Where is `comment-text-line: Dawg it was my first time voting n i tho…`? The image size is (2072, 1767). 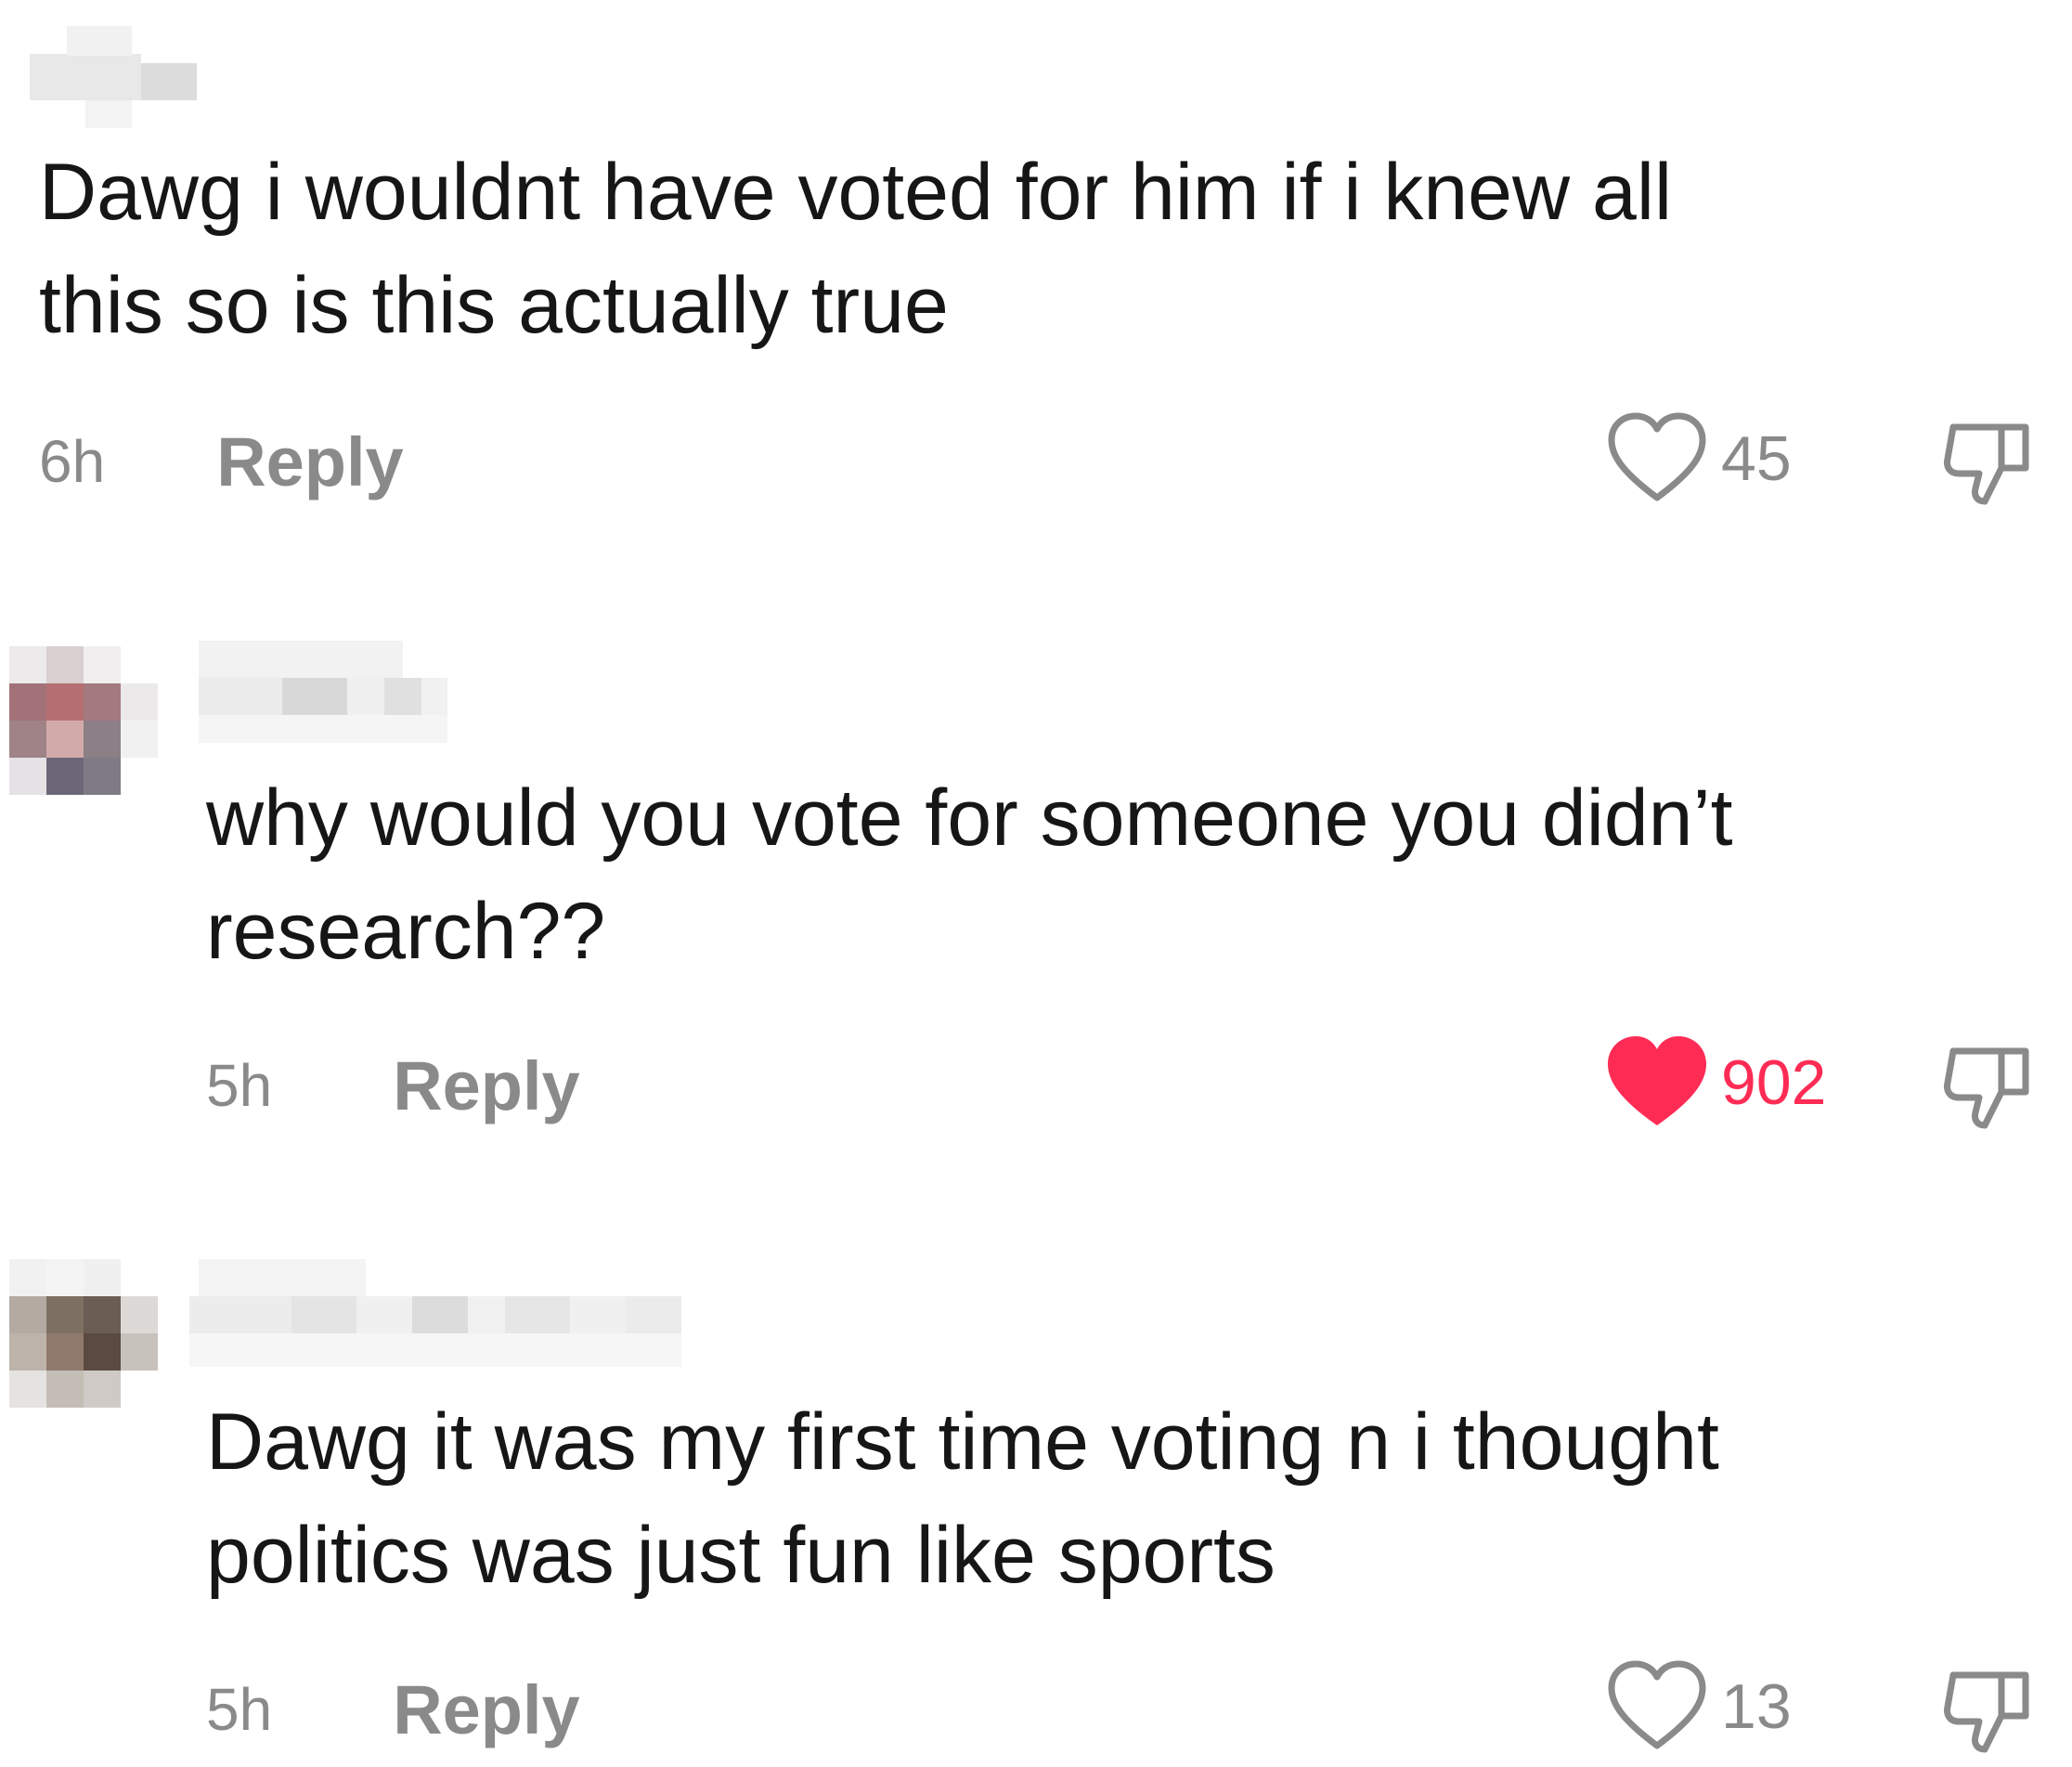 comment-text-line: Dawg it was my first time voting n i tho… is located at coordinates (962, 1442).